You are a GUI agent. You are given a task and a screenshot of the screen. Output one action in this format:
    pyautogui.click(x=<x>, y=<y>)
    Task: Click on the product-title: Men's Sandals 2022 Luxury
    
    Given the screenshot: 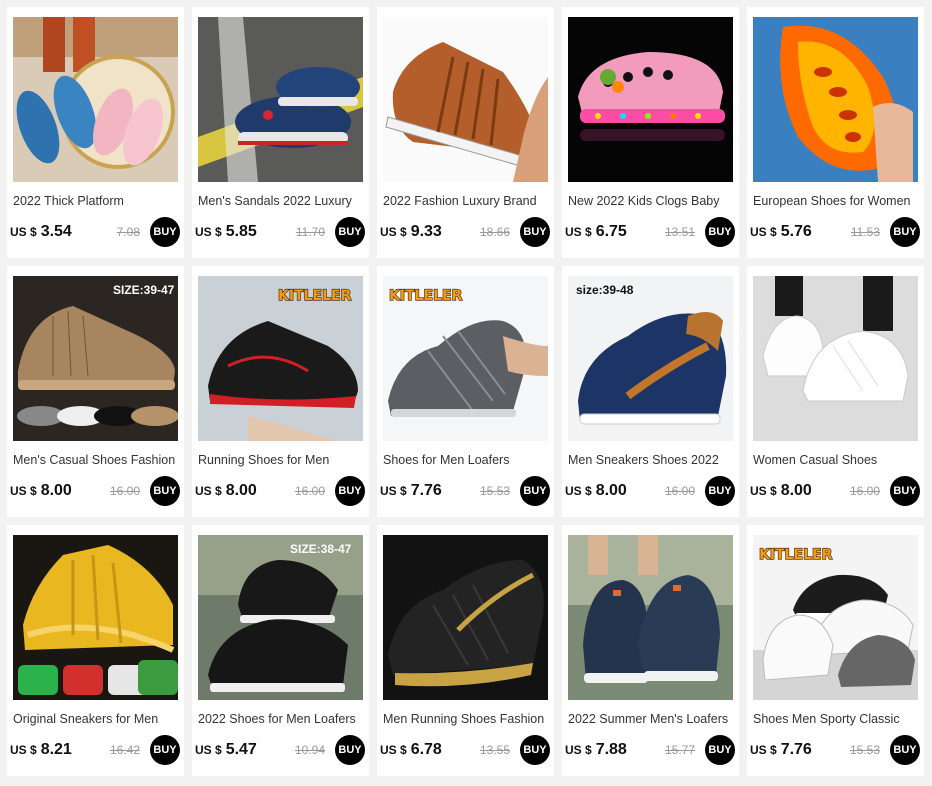 What is the action you would take?
    pyautogui.click(x=282, y=201)
    